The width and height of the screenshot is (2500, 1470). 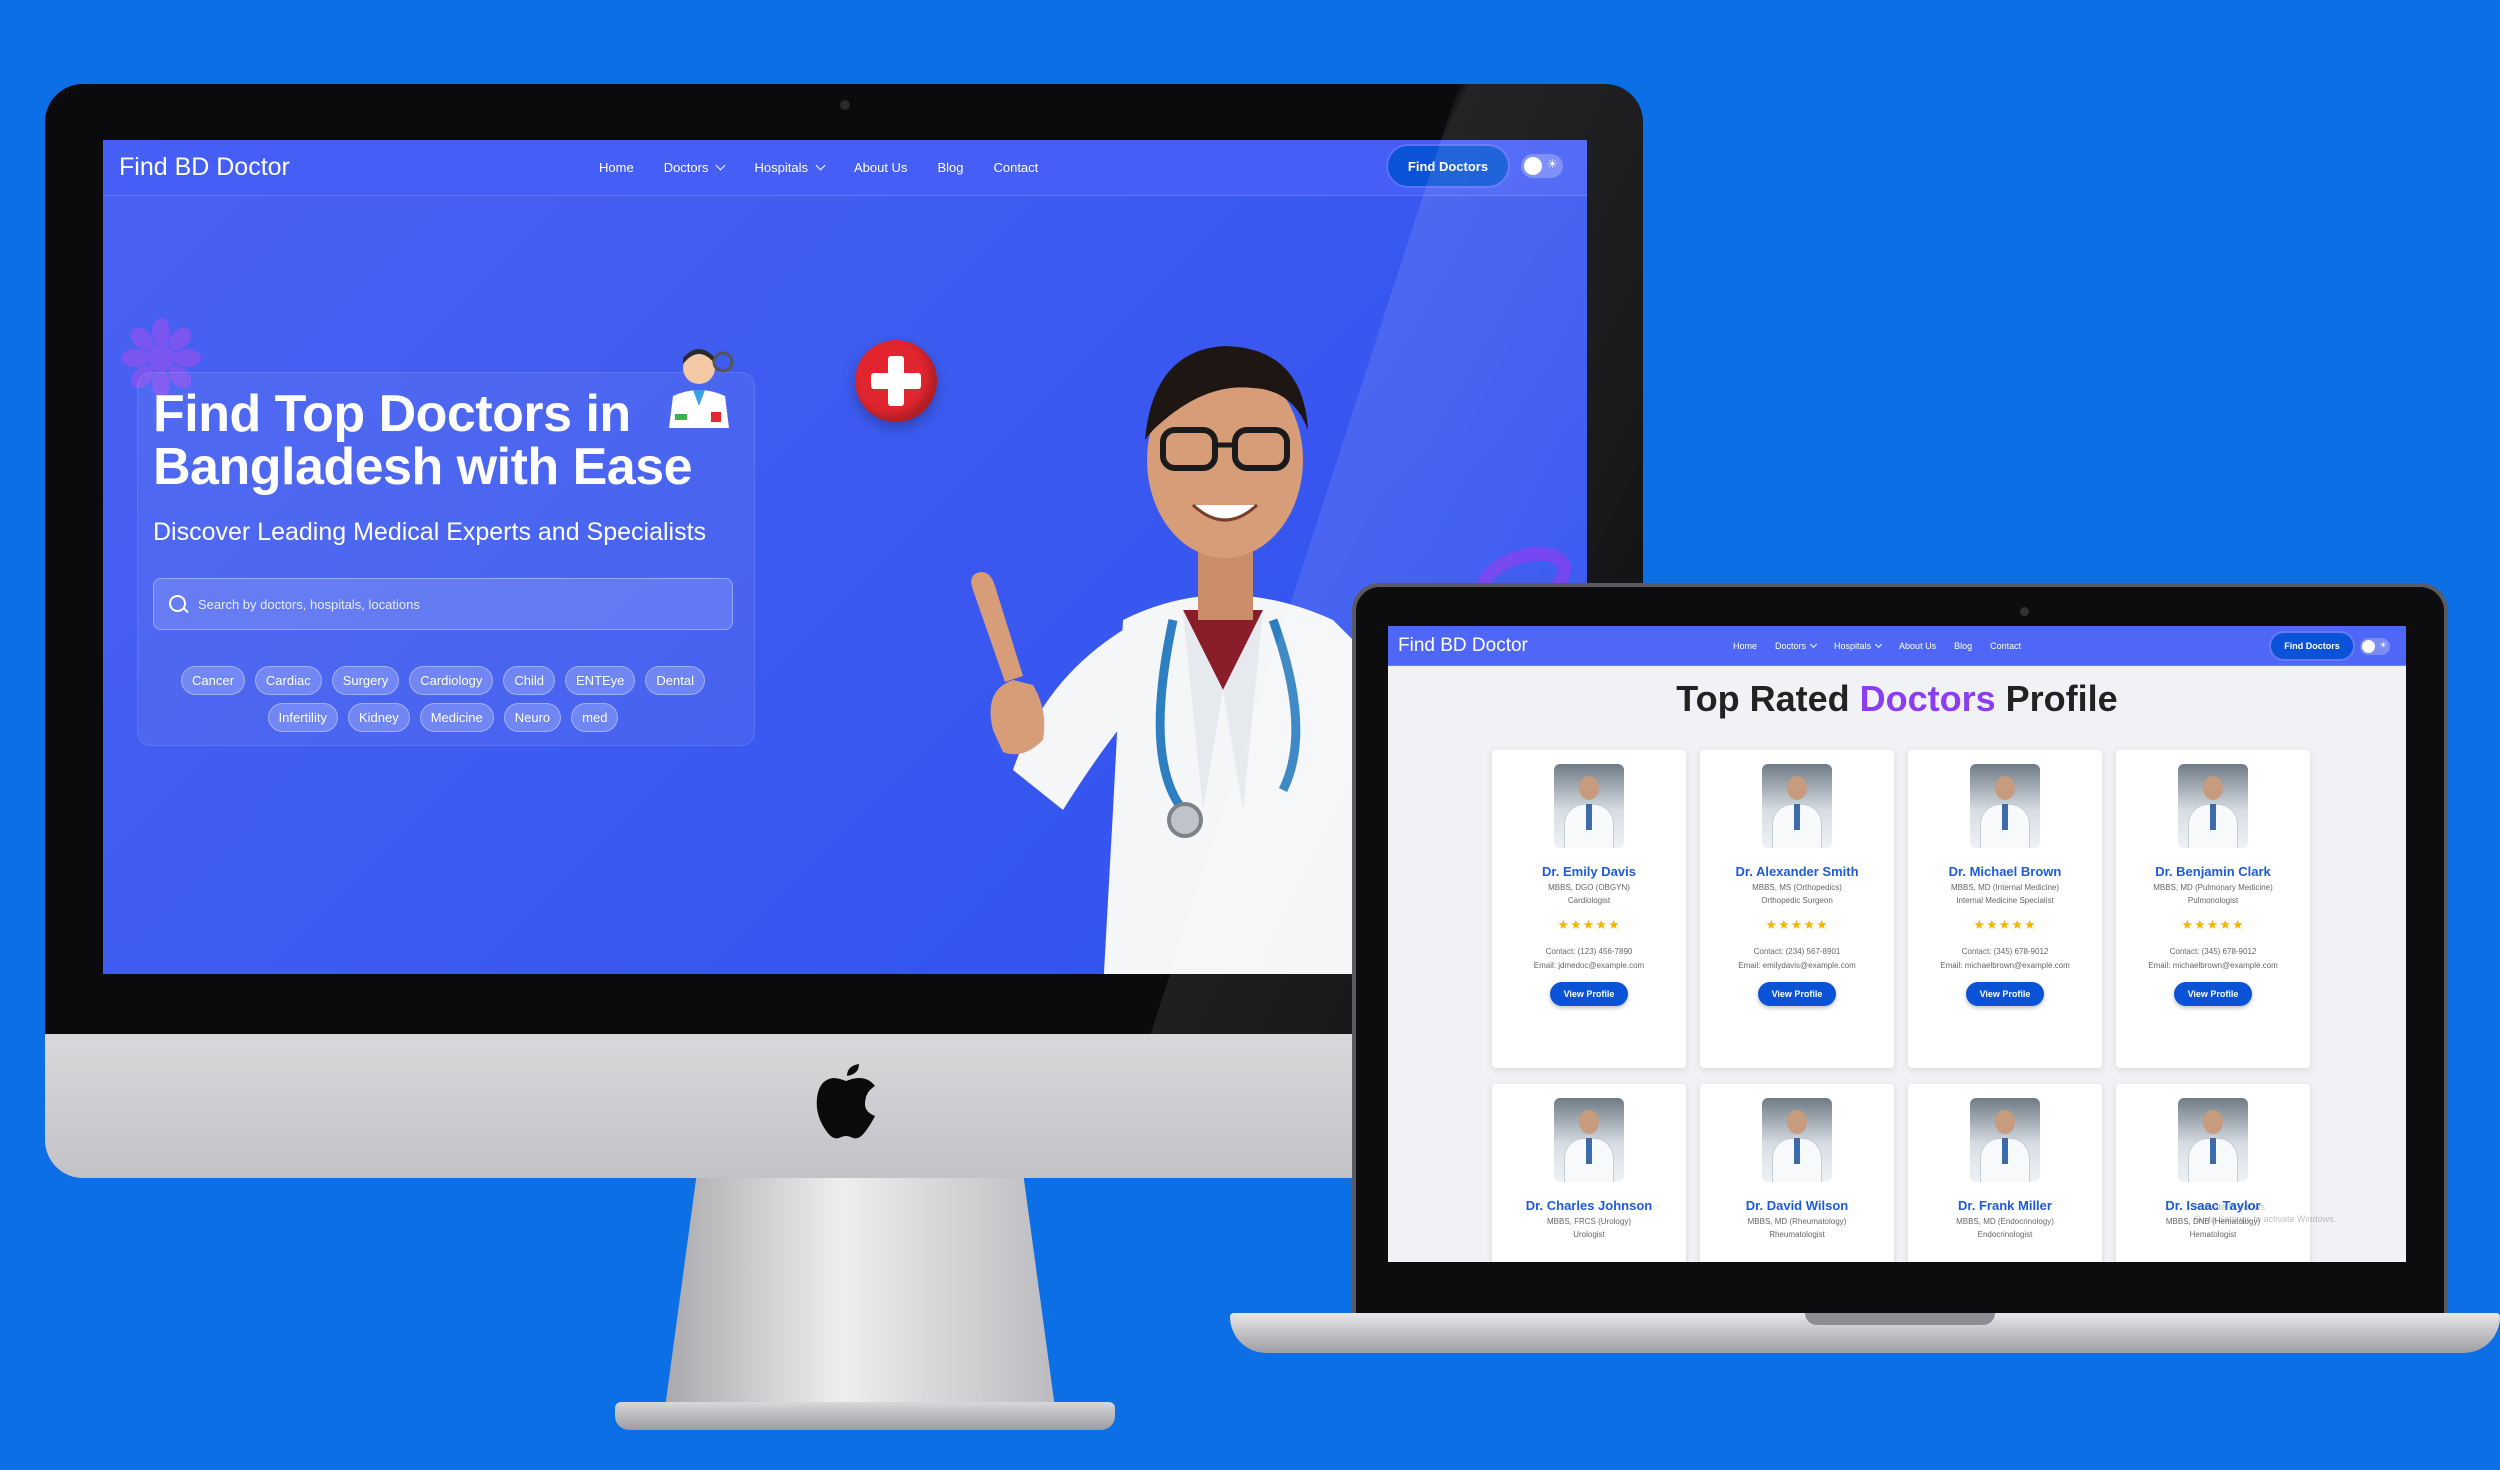 I want to click on doctor-name: Dr. Emily Davis, so click(x=1589, y=871).